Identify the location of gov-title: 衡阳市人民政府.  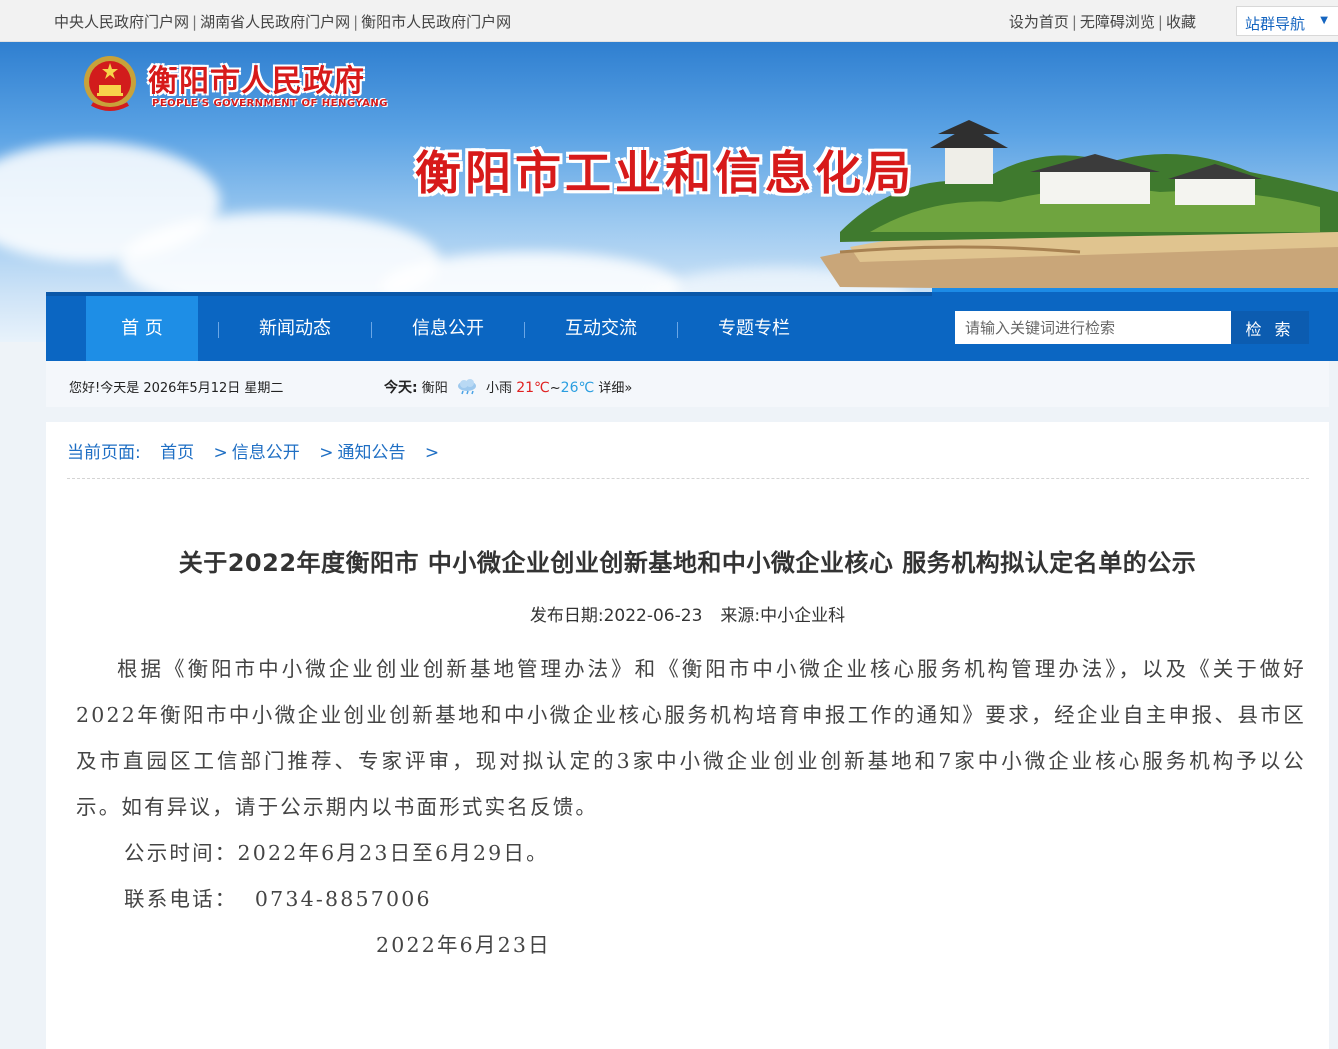
(256, 81).